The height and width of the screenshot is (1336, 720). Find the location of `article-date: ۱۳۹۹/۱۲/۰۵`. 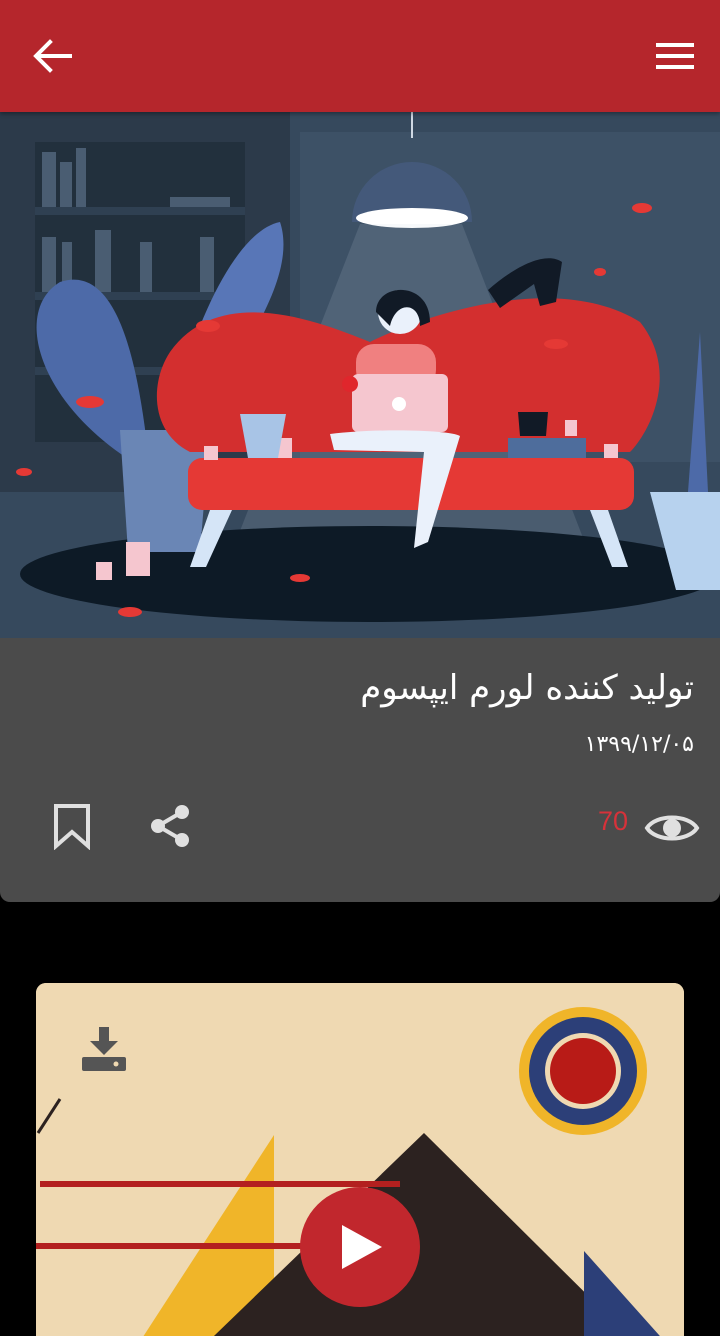

article-date: ۱۳۹۹/۱۲/۰۵ is located at coordinates (639, 744).